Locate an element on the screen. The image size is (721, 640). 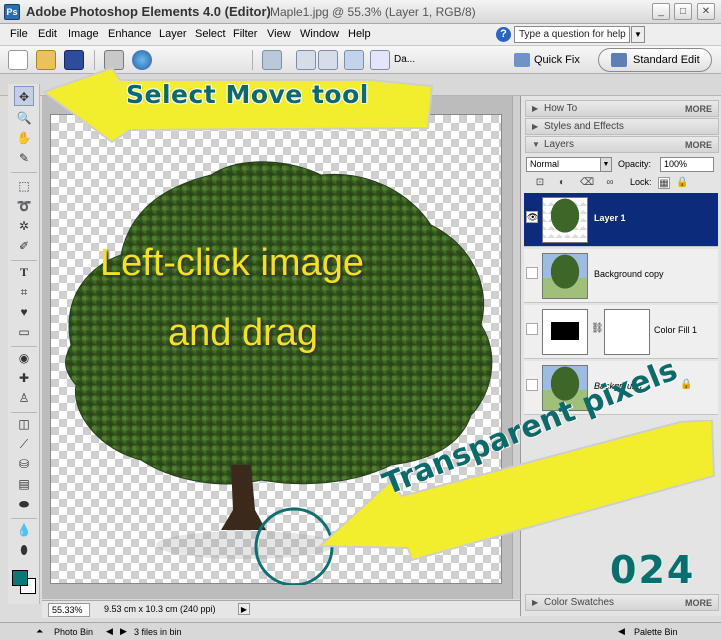
marquee-tool-icon: ⬚ is located at coordinates (24, 186).